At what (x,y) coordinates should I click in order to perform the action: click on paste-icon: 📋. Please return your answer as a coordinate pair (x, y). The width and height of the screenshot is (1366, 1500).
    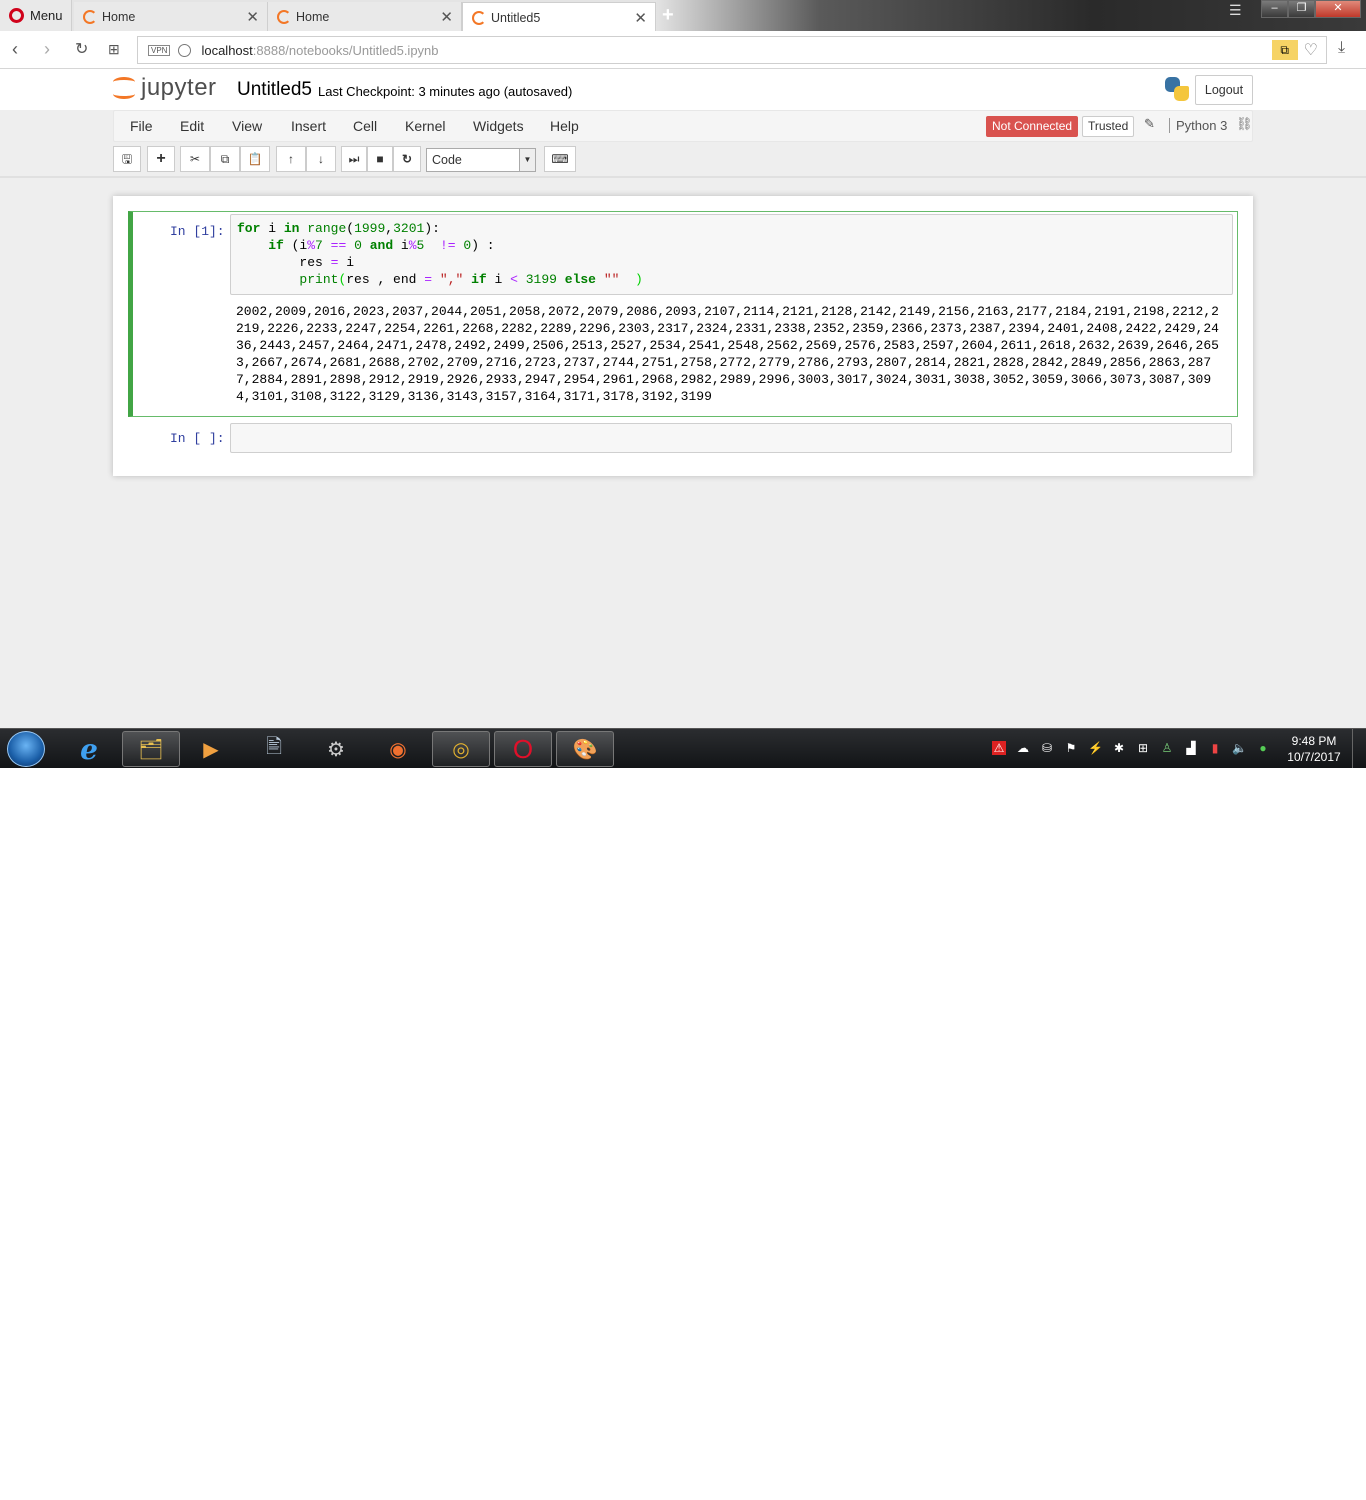
    Looking at the image, I should click on (255, 159).